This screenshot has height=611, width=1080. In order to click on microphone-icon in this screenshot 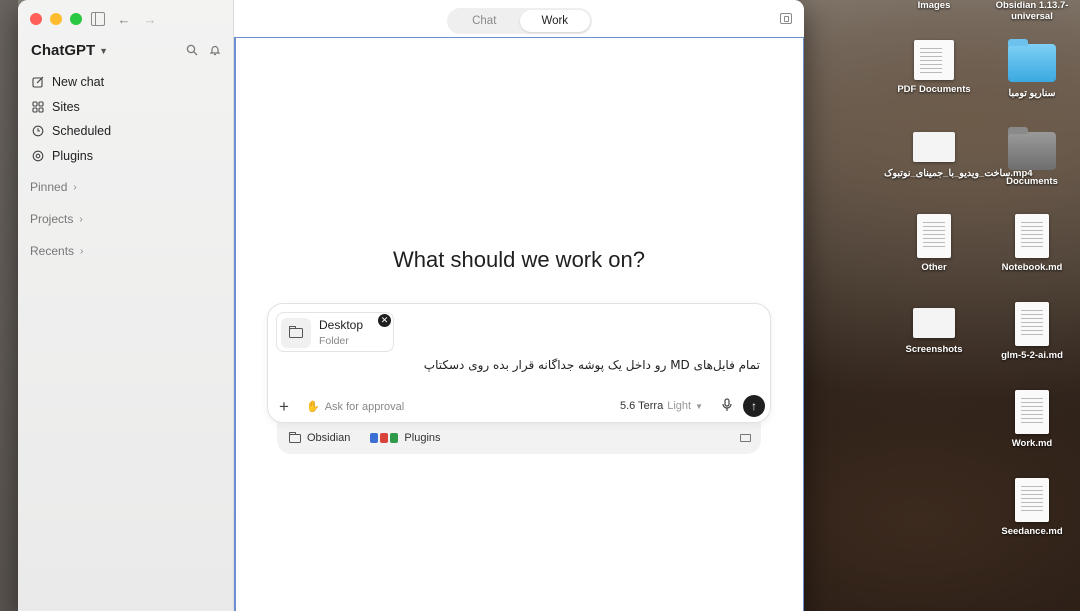, I will do `click(727, 406)`.